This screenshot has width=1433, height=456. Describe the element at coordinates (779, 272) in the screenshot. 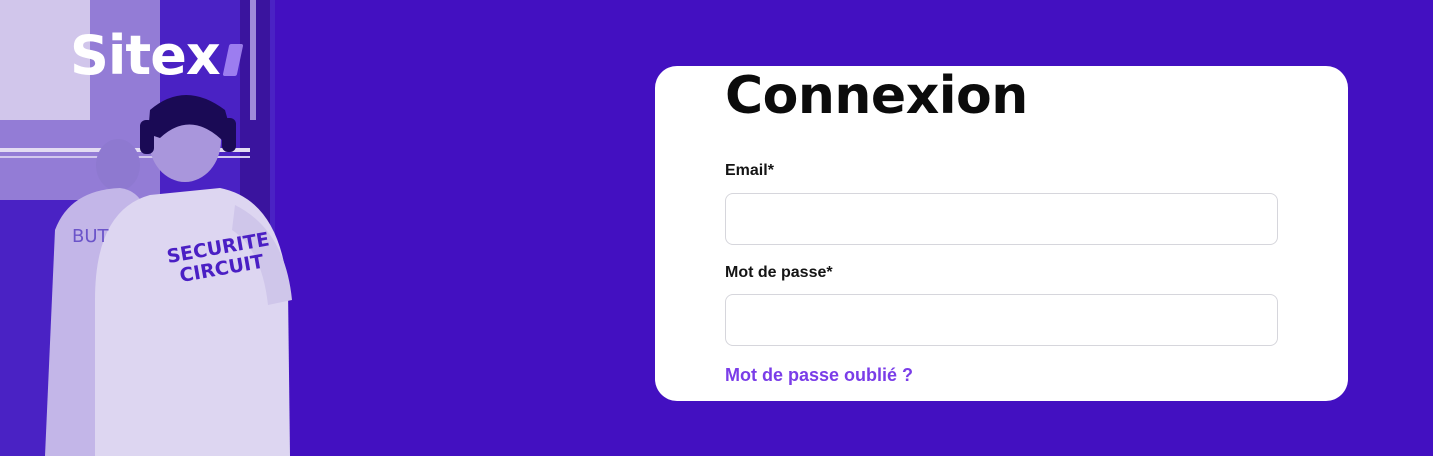

I see `password-label: Mot de passe*` at that location.